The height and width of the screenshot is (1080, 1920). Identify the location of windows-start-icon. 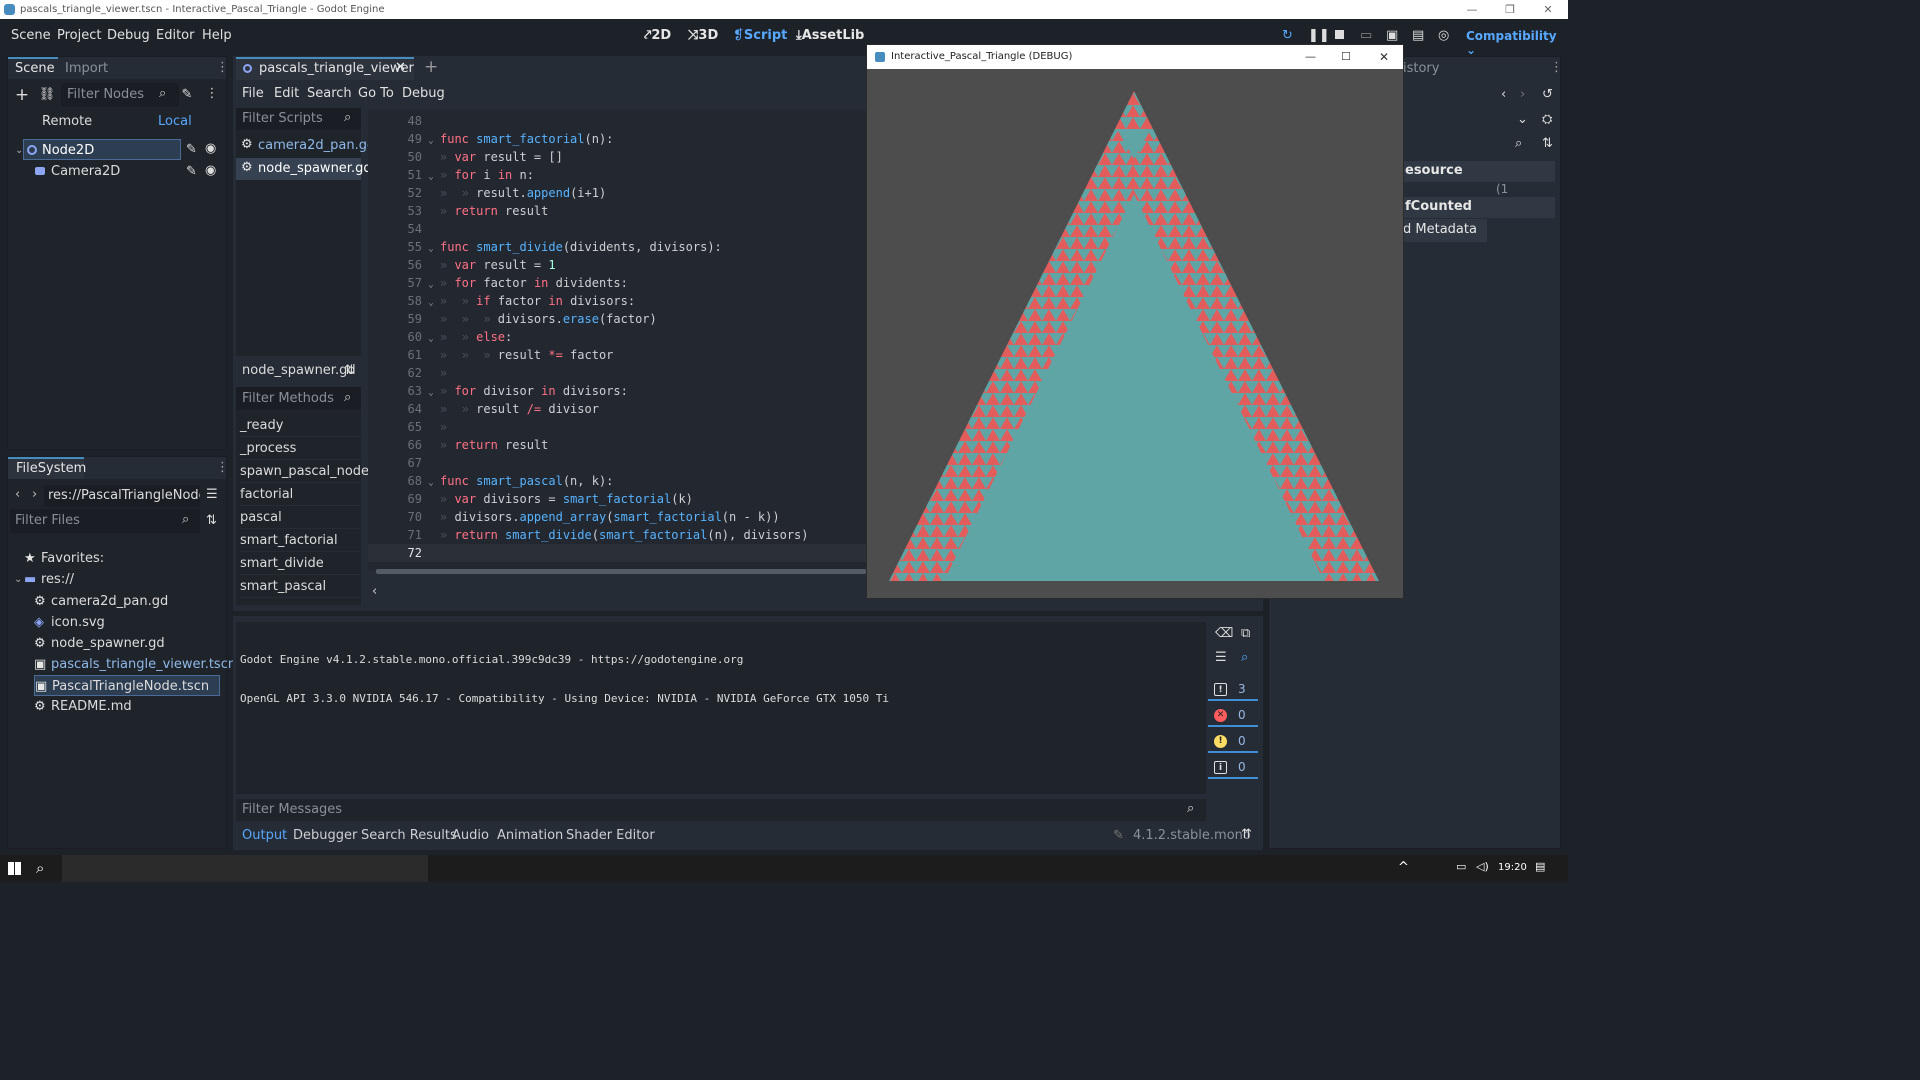
(14, 868).